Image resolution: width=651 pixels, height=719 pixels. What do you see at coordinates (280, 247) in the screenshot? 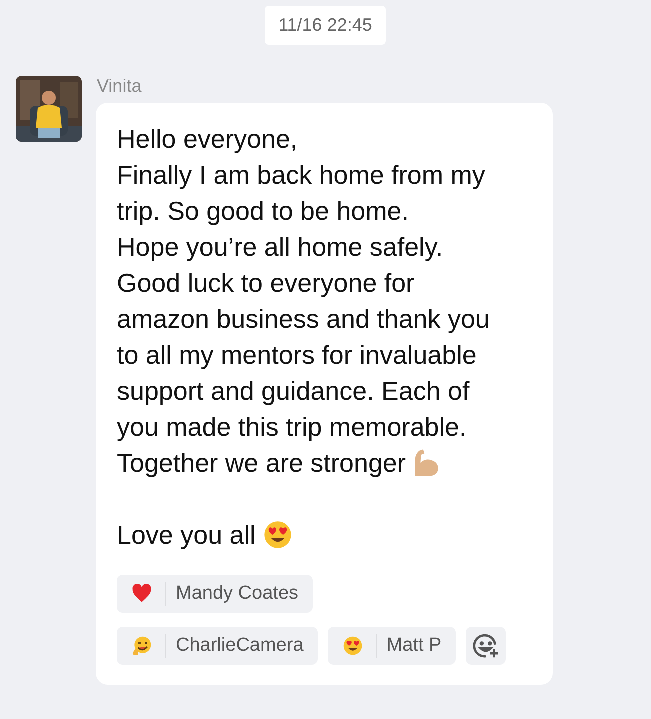
I see `message-text: Hope you’re all home safely.` at bounding box center [280, 247].